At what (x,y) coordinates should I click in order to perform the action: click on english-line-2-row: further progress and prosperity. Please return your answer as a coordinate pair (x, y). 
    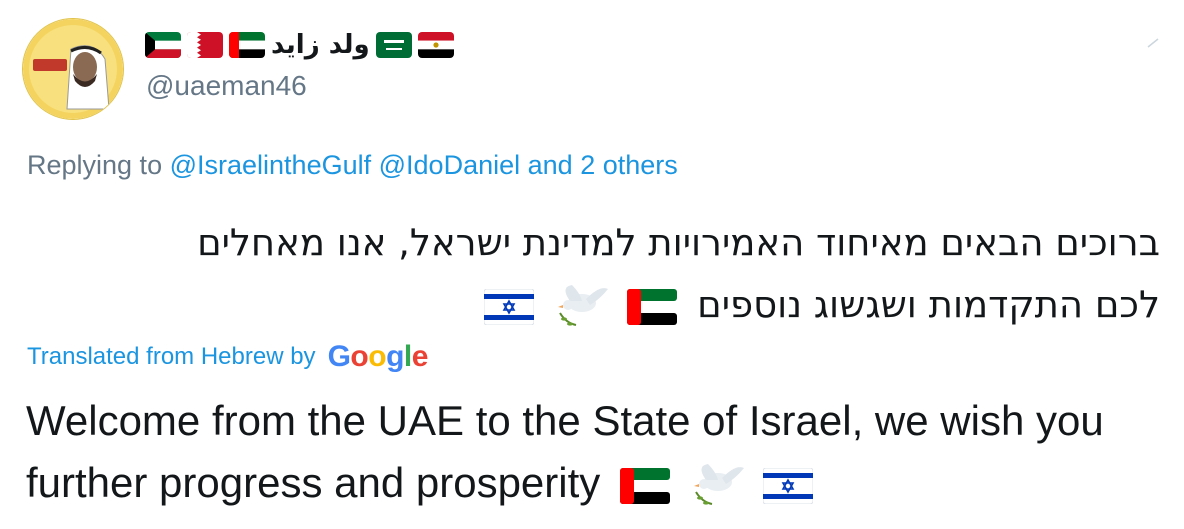
    Looking at the image, I should click on (596, 483).